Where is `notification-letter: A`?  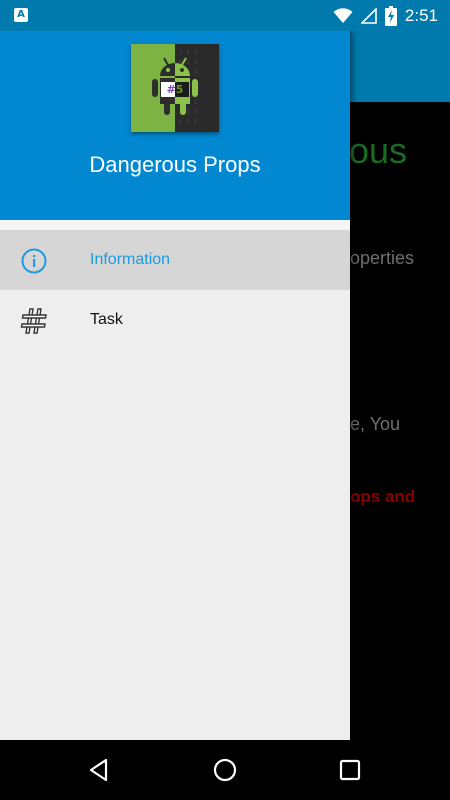
notification-letter: A is located at coordinates (21, 14).